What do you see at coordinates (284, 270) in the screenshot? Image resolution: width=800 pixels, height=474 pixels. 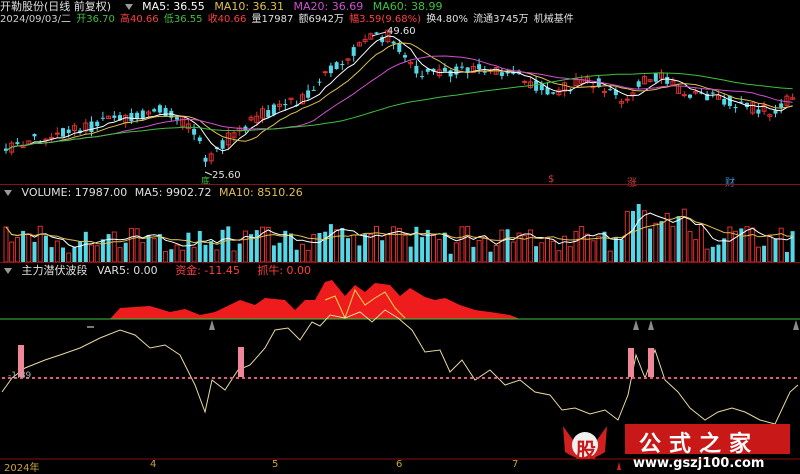 I see `indicator-grab: 抓牛: 0.00` at bounding box center [284, 270].